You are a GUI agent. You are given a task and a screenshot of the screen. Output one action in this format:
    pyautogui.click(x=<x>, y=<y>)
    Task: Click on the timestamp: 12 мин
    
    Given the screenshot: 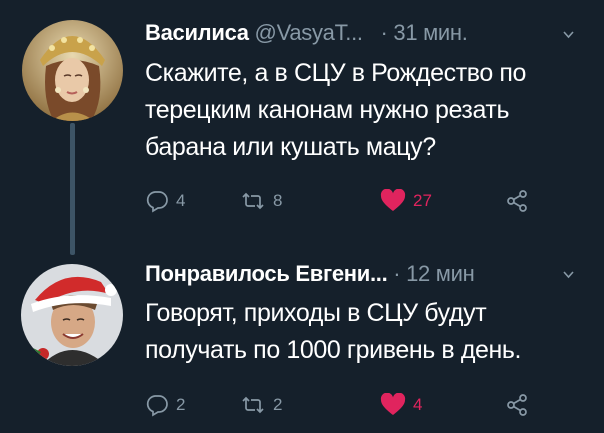 What is the action you would take?
    pyautogui.click(x=440, y=273)
    